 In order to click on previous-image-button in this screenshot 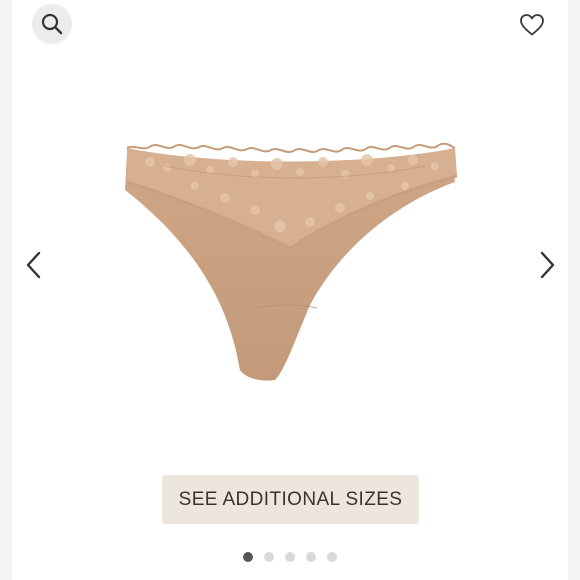, I will do `click(34, 265)`.